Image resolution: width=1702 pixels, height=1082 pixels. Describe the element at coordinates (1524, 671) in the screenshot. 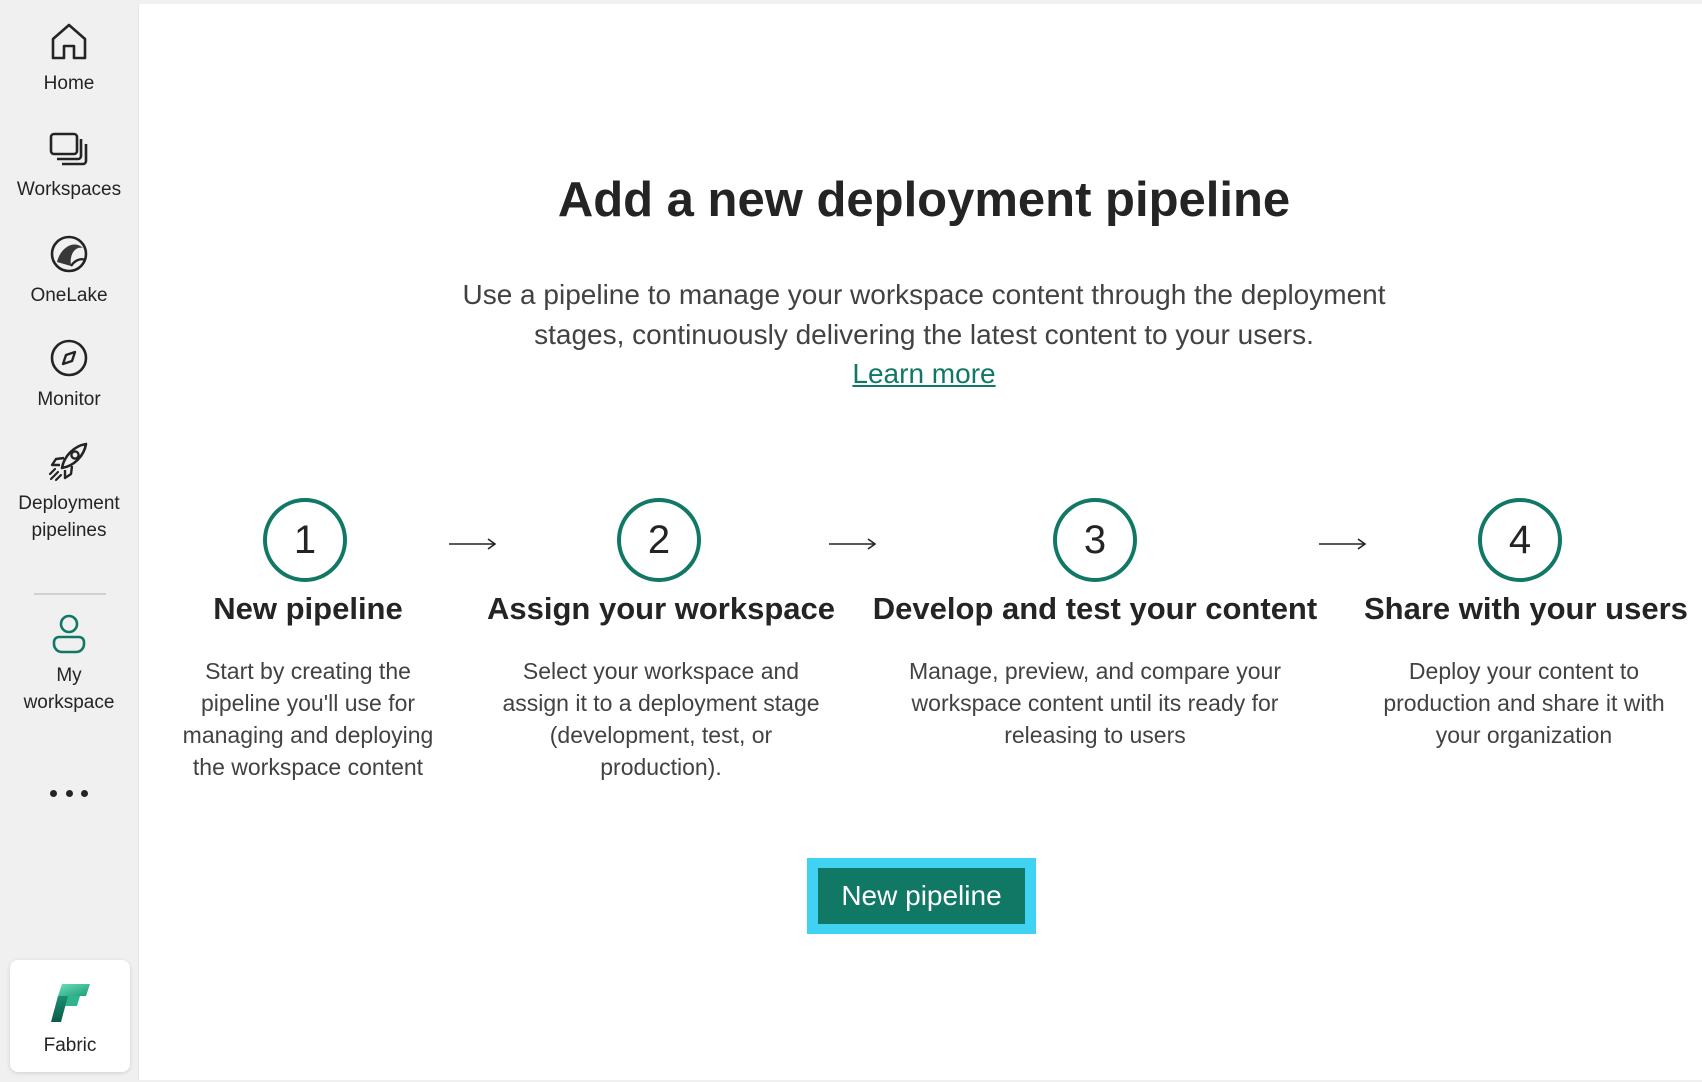

I see `step-4-desc-line: Deploy your content to` at that location.